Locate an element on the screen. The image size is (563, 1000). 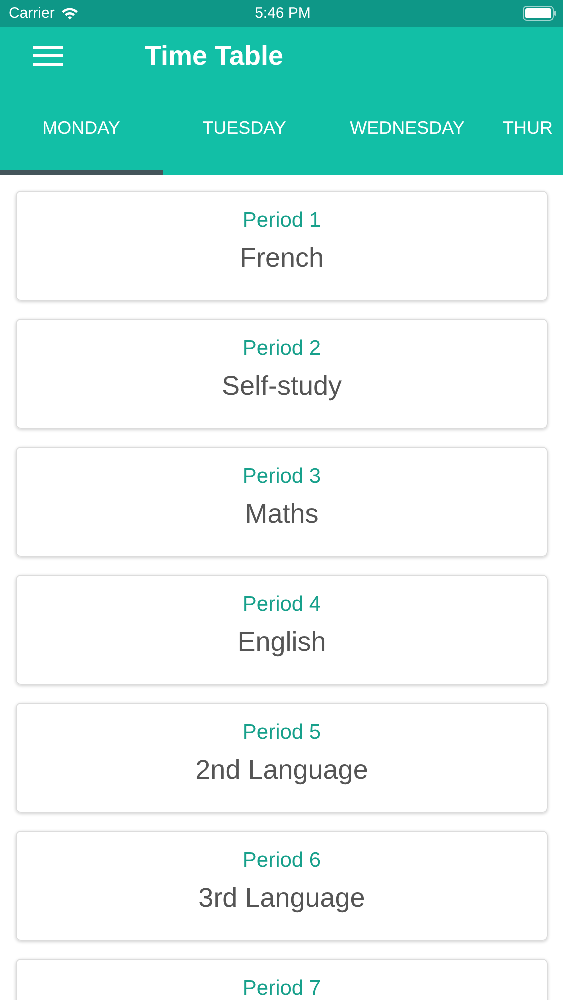
period-label: Period 2 is located at coordinates (282, 348).